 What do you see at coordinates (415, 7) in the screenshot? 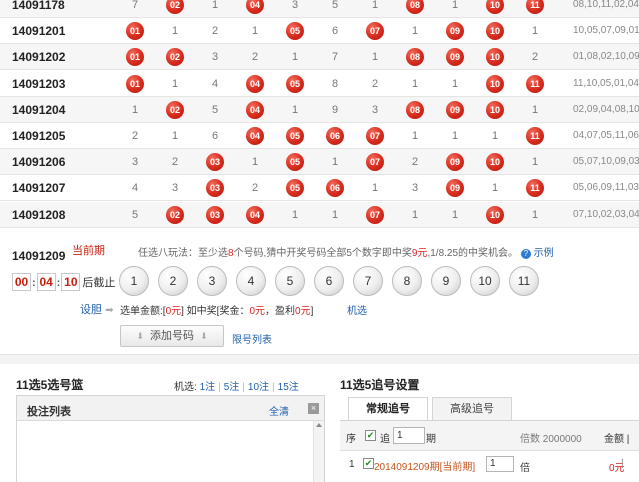
I see `winning-ball: 08` at bounding box center [415, 7].